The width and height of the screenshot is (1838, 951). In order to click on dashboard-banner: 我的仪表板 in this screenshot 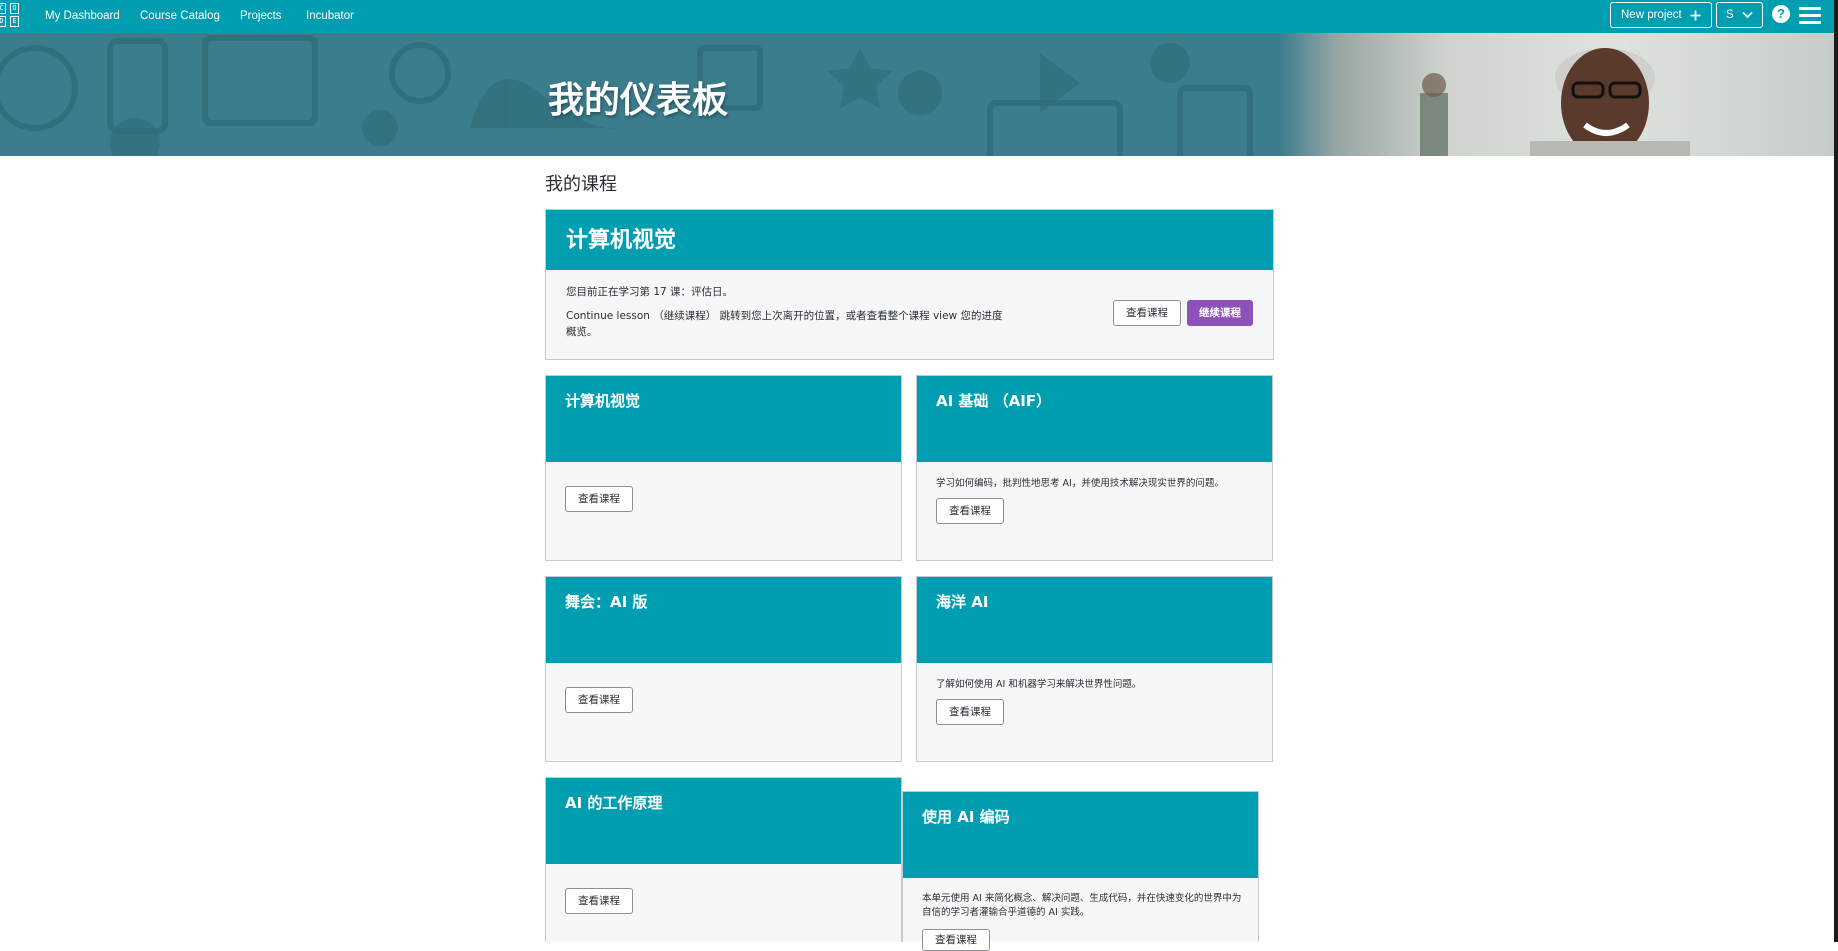, I will do `click(917, 94)`.